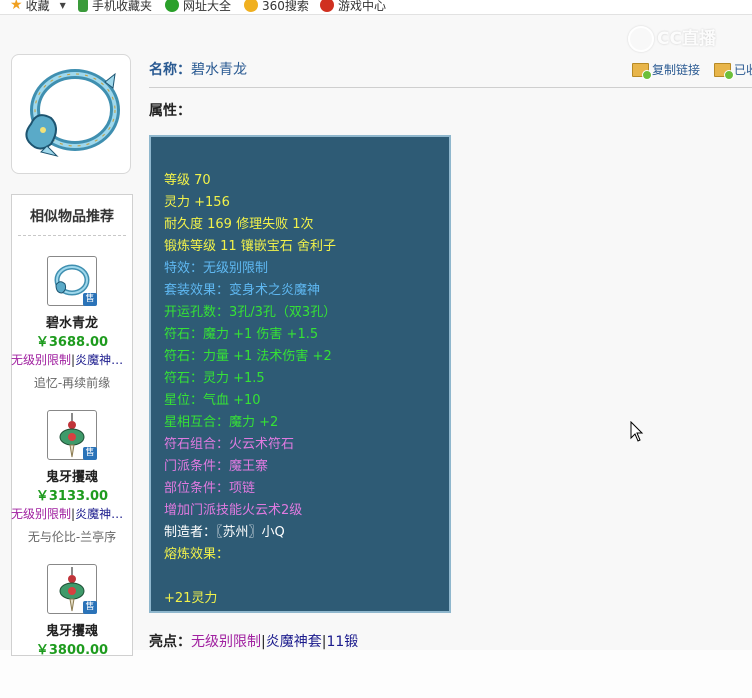 The height and width of the screenshot is (698, 752). I want to click on attr-line-skill: 增加门派技能火云术2级, so click(233, 510).